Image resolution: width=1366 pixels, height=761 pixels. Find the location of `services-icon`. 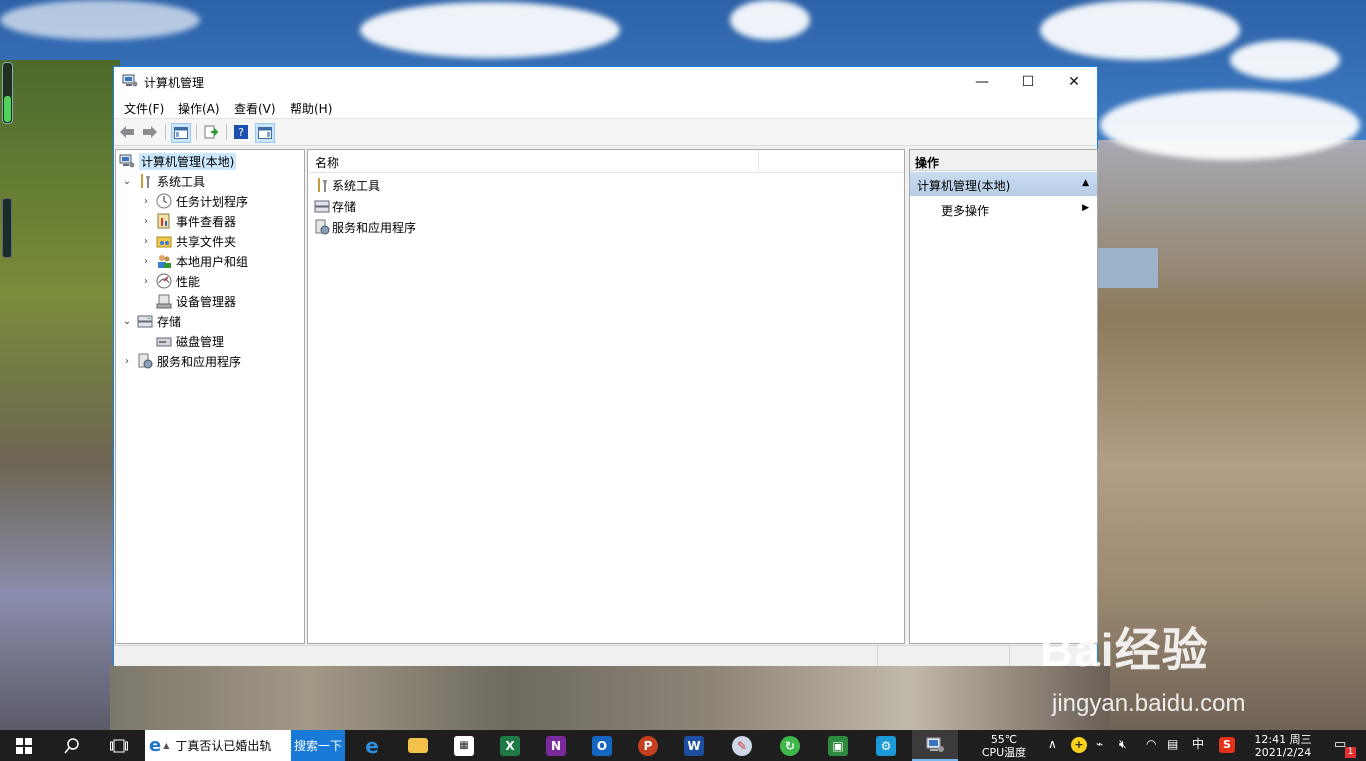

services-icon is located at coordinates (145, 361).